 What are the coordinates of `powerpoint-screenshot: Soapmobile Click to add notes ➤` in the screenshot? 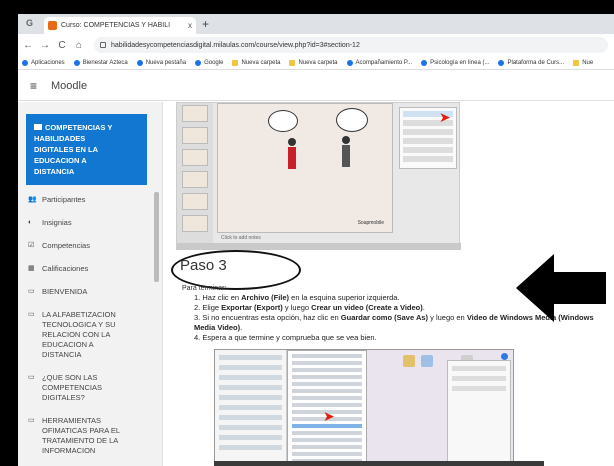 It's located at (318, 176).